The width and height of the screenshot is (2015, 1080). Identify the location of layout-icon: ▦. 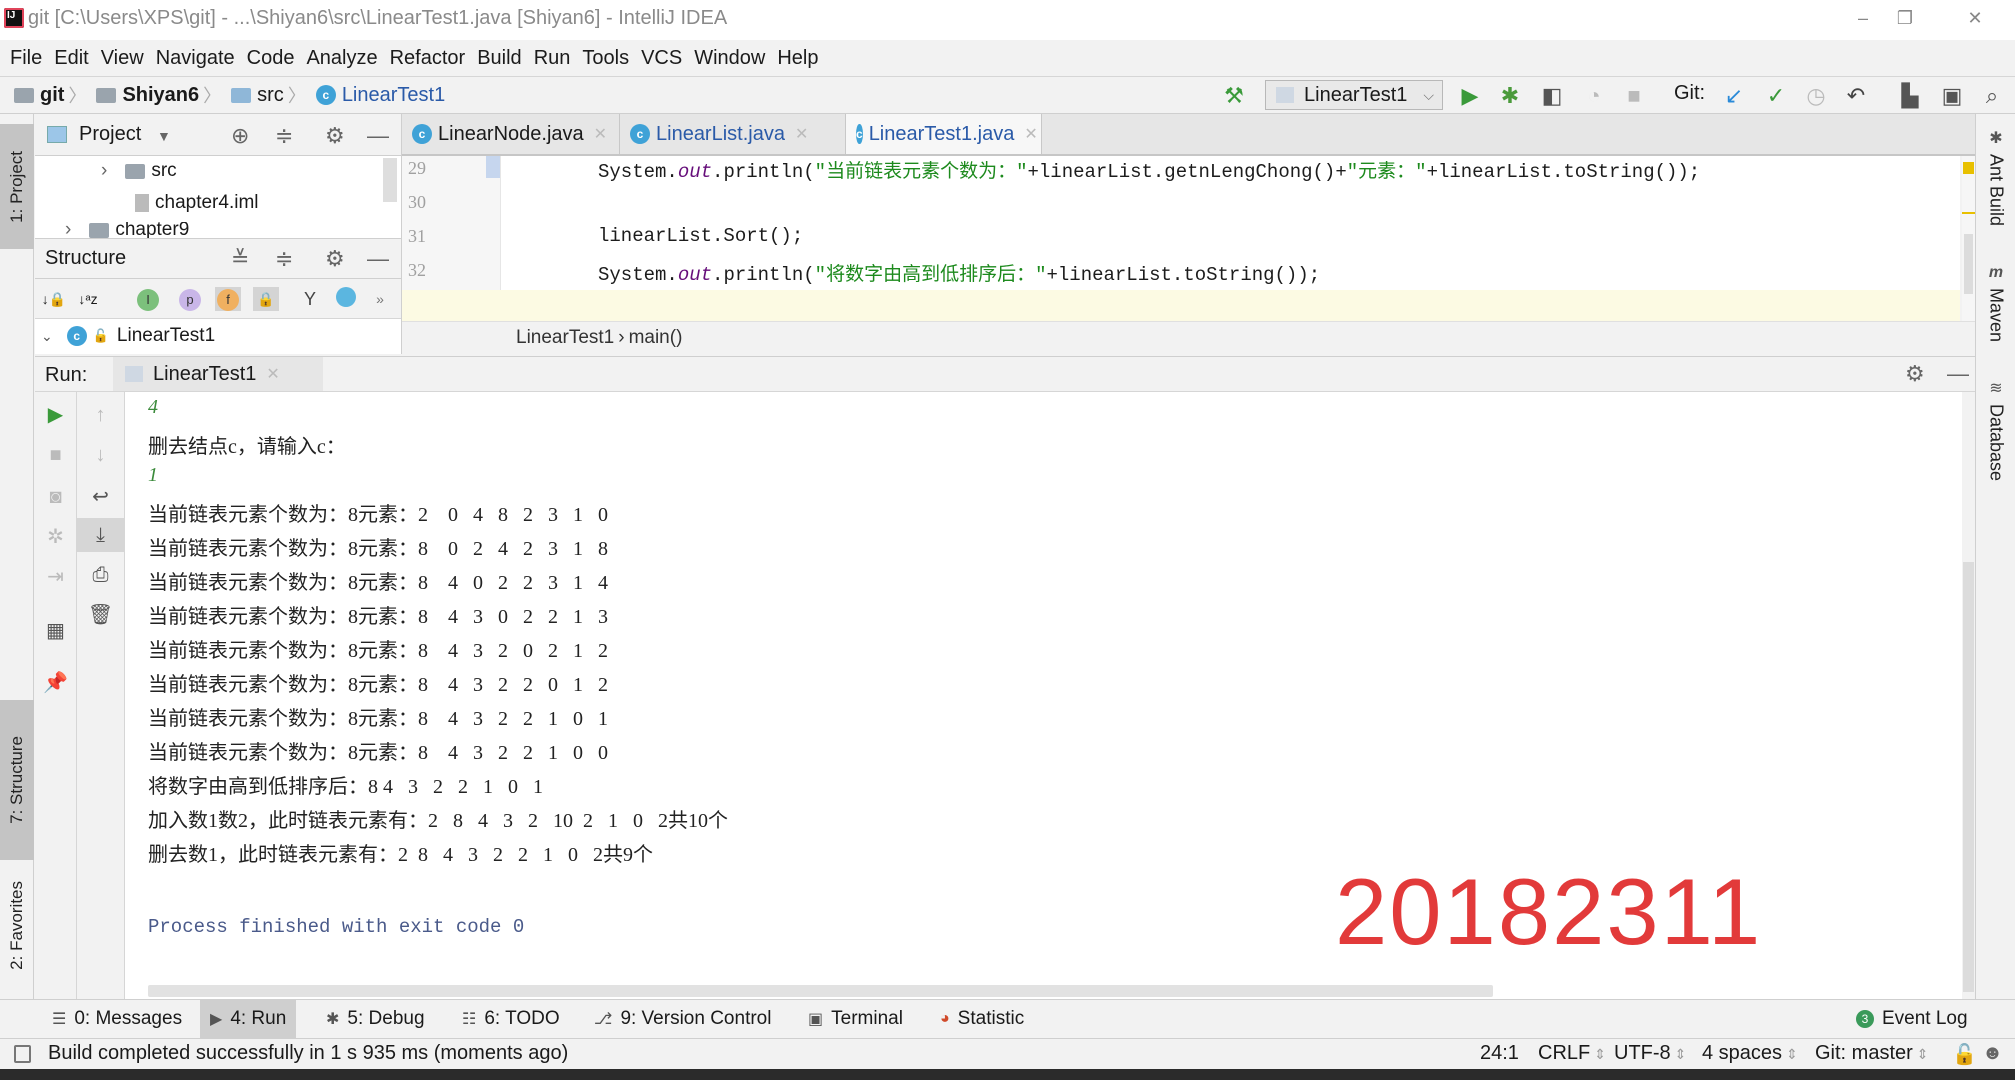
(55, 631).